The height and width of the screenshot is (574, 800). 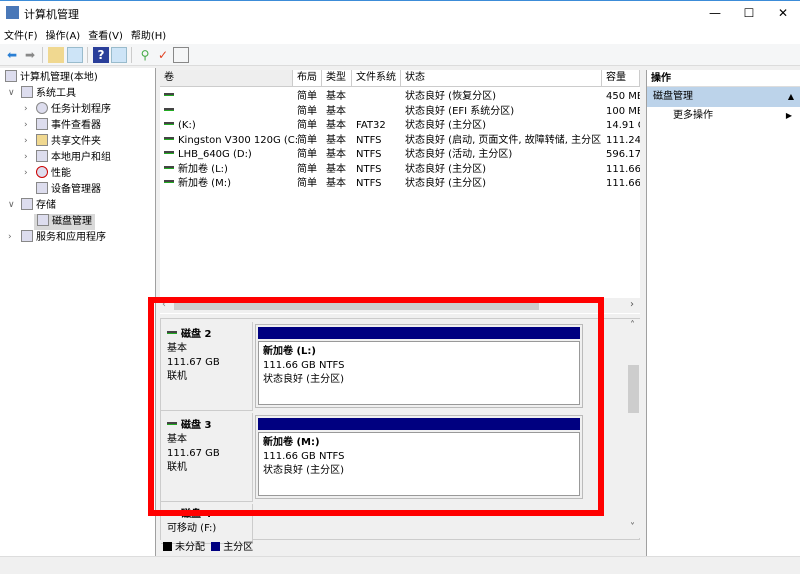 I want to click on back-icon: ⬅, so click(x=12, y=55).